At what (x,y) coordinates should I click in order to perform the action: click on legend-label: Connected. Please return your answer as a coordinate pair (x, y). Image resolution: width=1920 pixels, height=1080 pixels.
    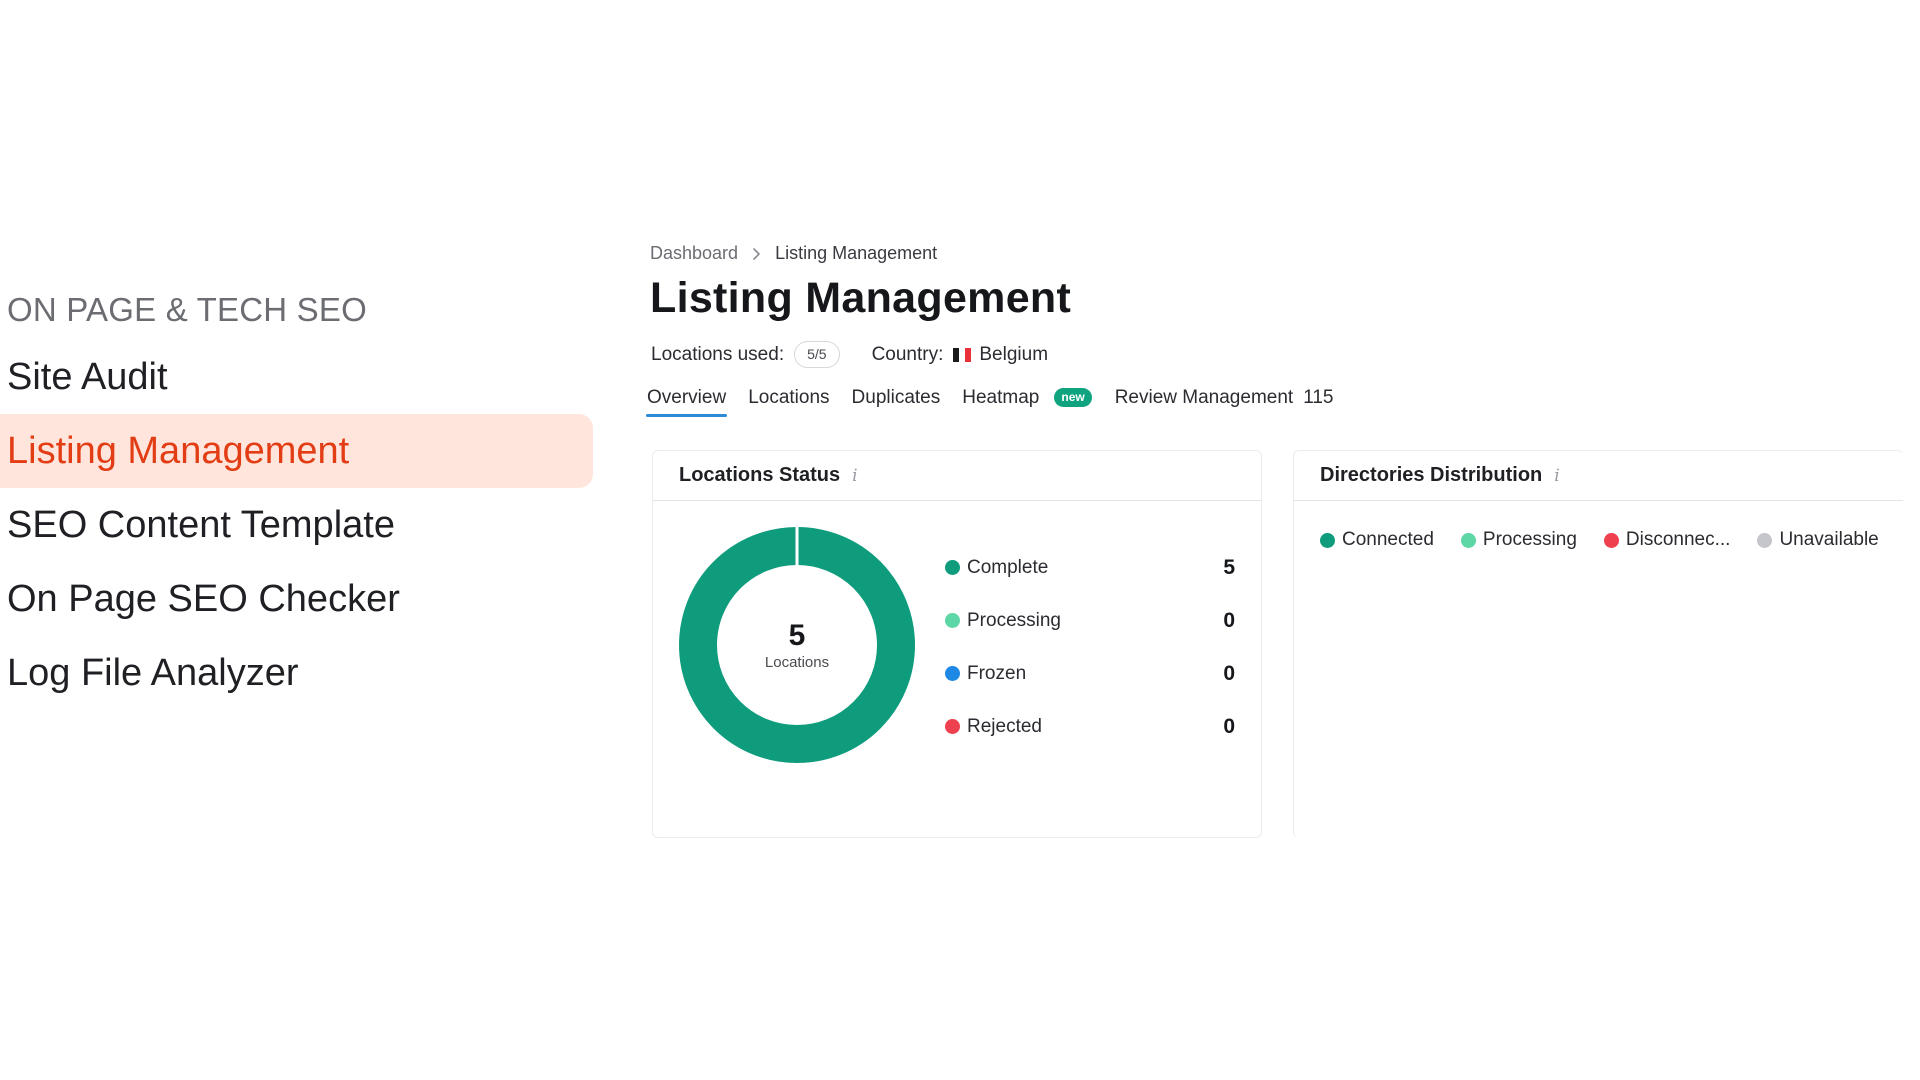
    Looking at the image, I should click on (1388, 539).